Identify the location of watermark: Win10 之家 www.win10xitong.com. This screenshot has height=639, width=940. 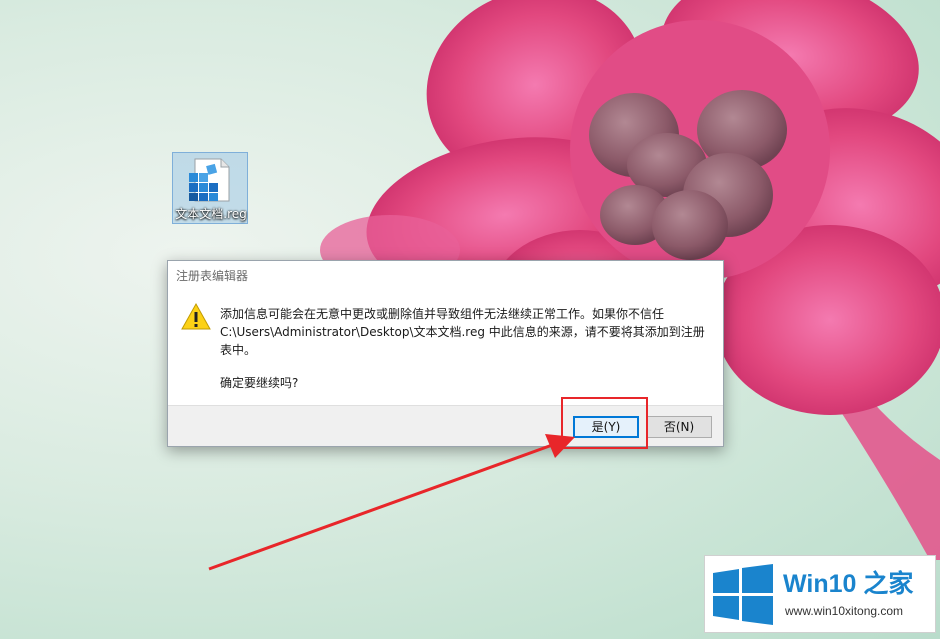
(820, 594).